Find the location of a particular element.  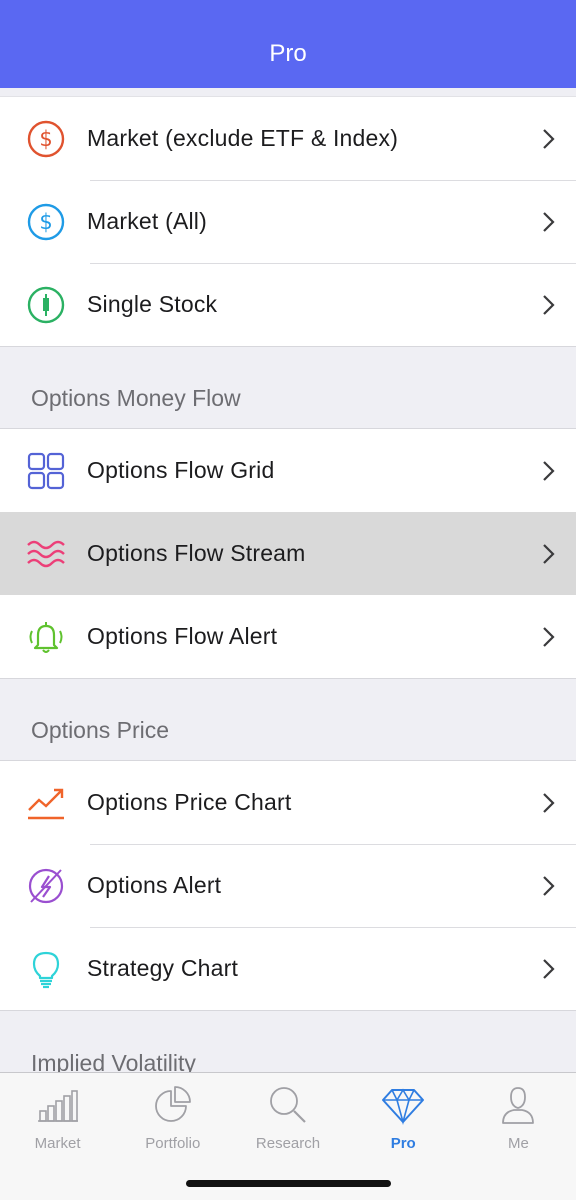

tab-label: Pro is located at coordinates (403, 1143).